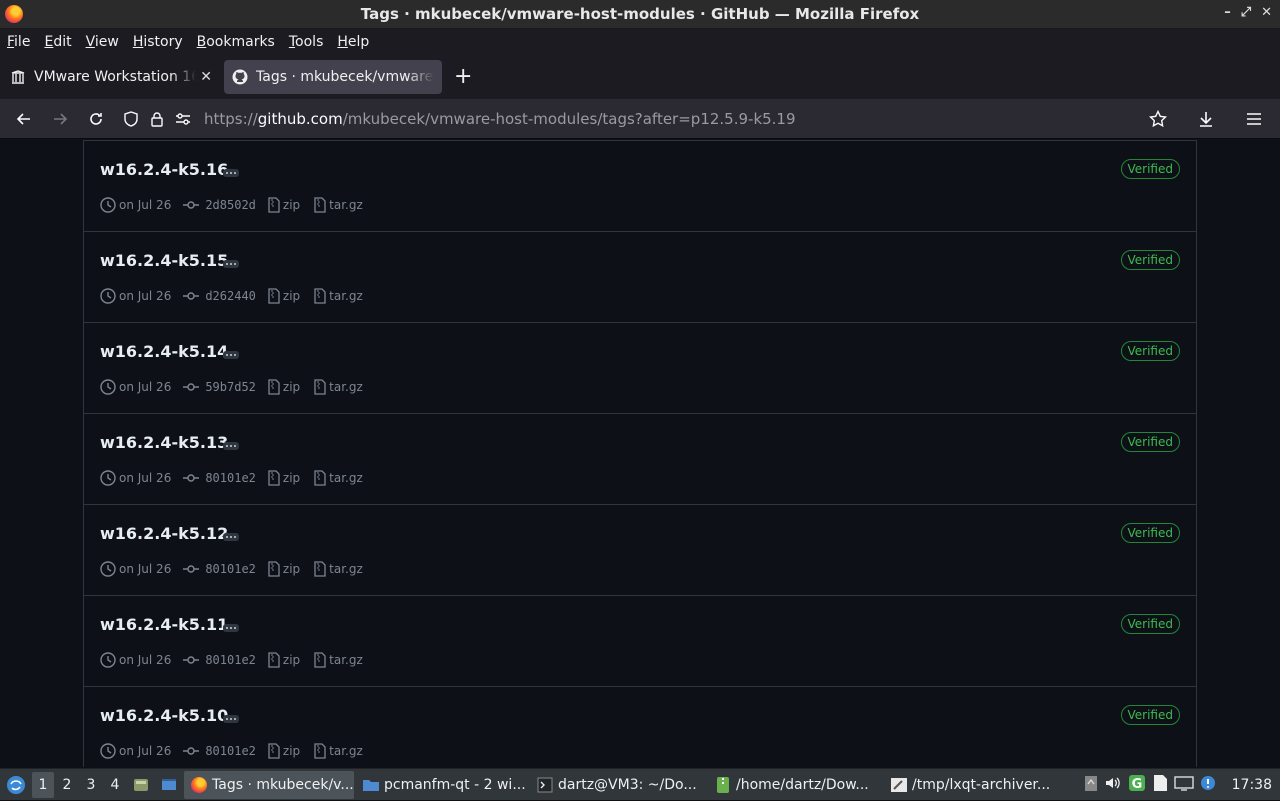  What do you see at coordinates (1137, 785) in the screenshot?
I see `update-tray-icon: G` at bounding box center [1137, 785].